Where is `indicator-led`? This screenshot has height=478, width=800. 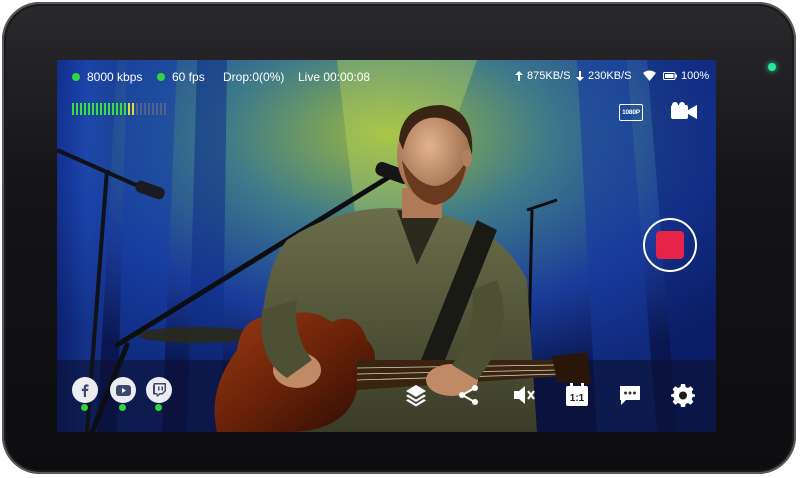
indicator-led is located at coordinates (772, 67).